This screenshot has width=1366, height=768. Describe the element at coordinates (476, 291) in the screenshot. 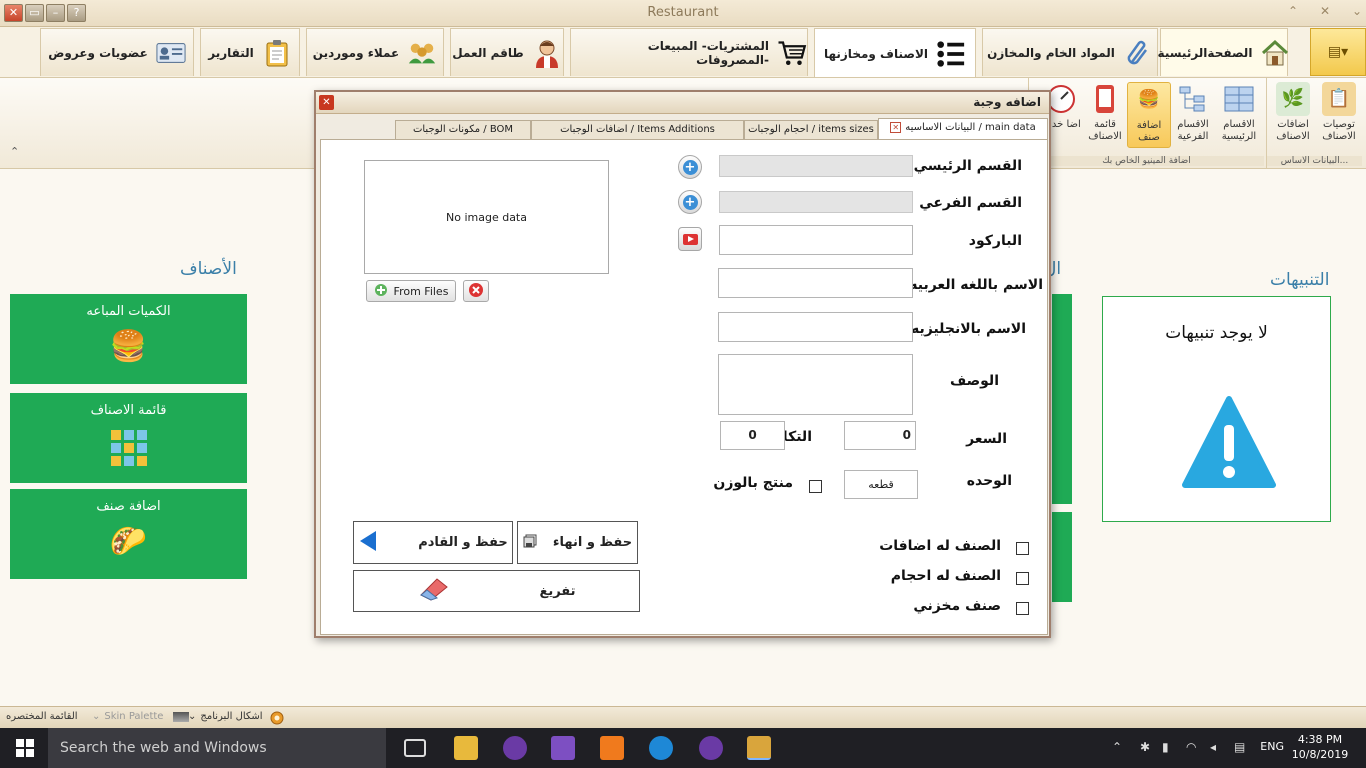

I see `remove-image-button` at that location.